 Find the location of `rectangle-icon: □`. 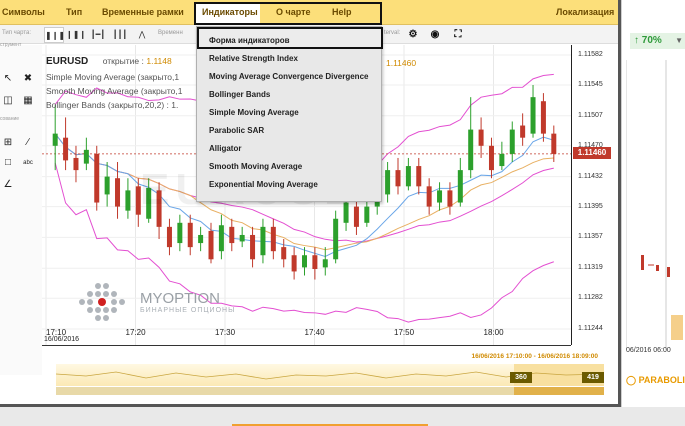

rectangle-icon: □ is located at coordinates (8, 163).